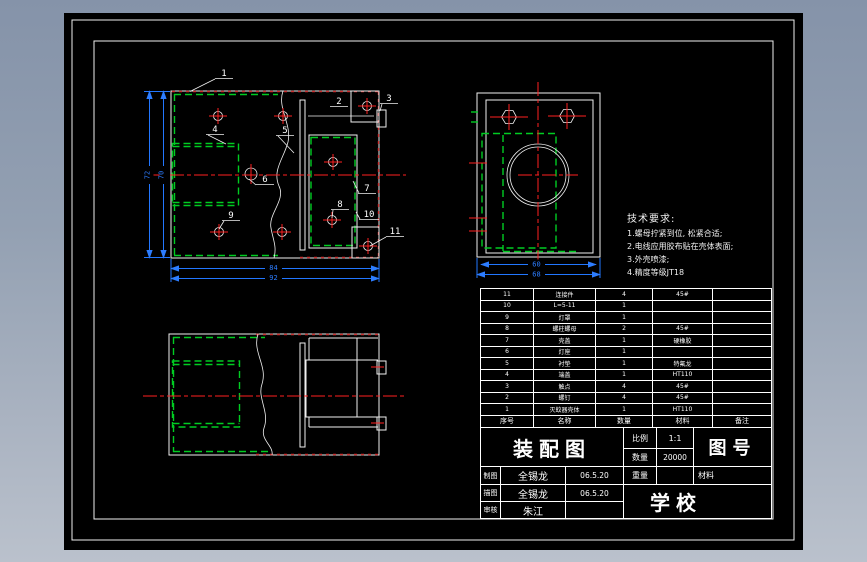 Image resolution: width=867 pixels, height=562 pixels. I want to click on svg-text: 6, so click(264, 180).